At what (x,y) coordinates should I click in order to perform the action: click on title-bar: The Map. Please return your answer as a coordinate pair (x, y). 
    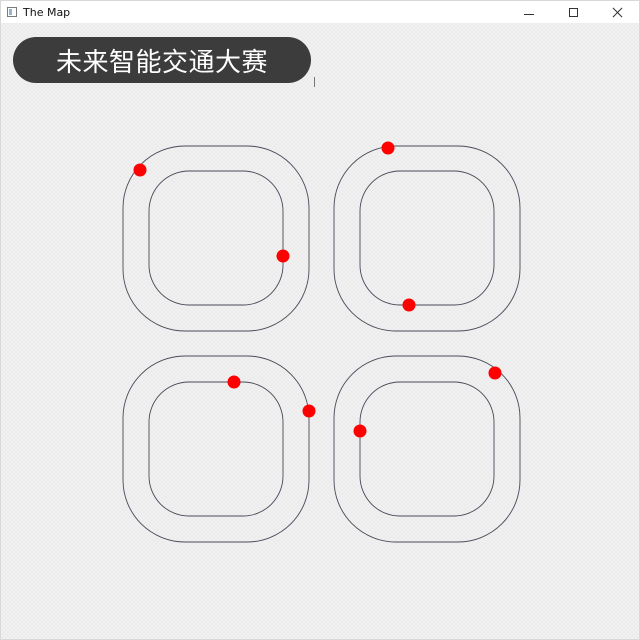
    Looking at the image, I should click on (320, 12).